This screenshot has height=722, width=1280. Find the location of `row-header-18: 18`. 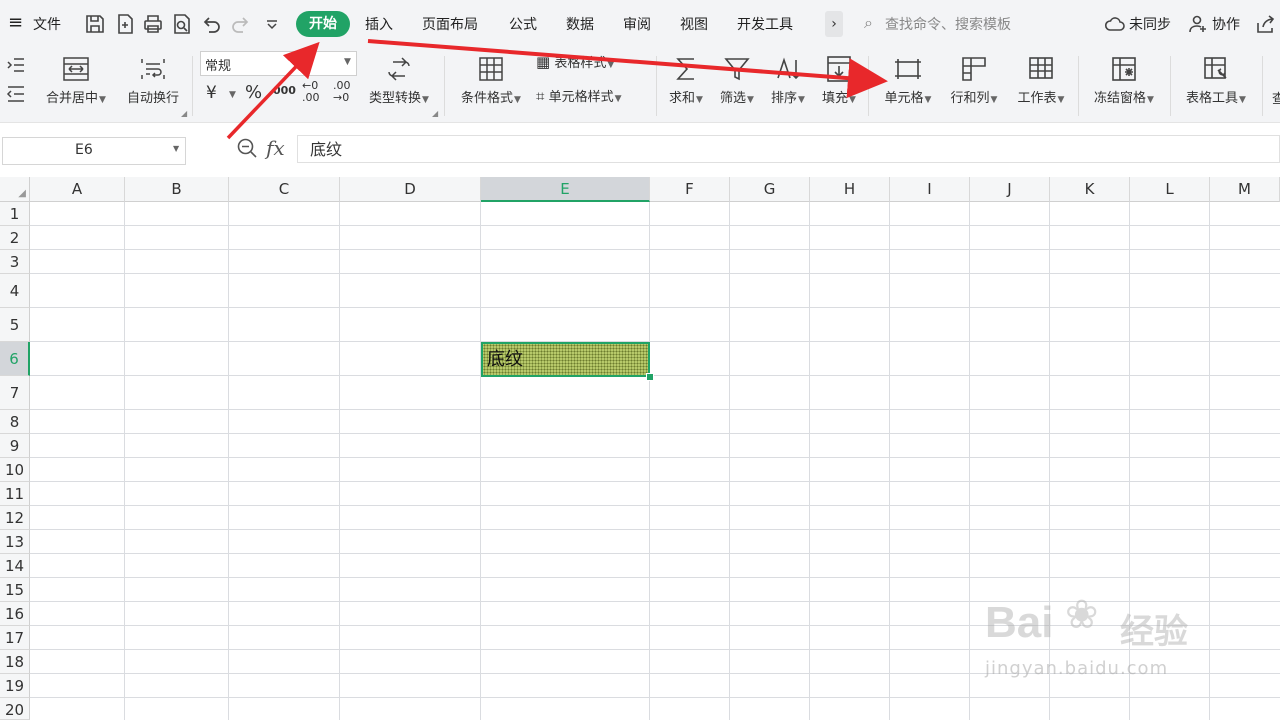

row-header-18: 18 is located at coordinates (15, 662).